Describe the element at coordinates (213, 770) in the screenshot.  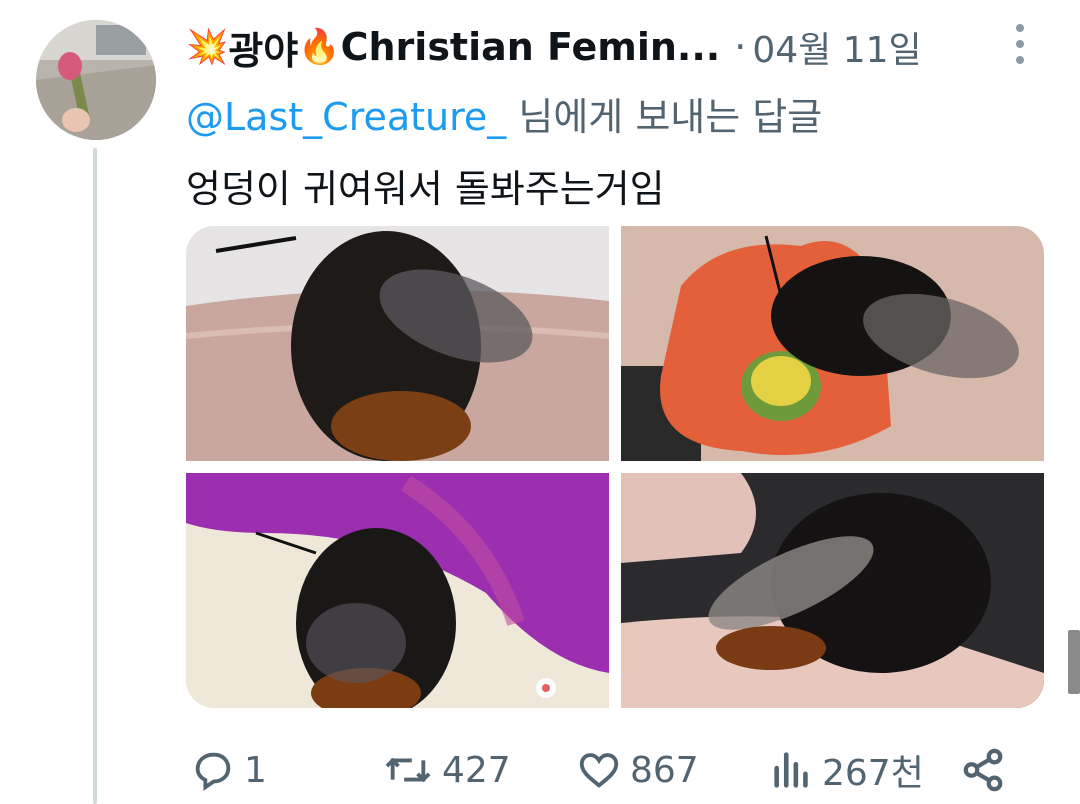
I see `reply-icon` at that location.